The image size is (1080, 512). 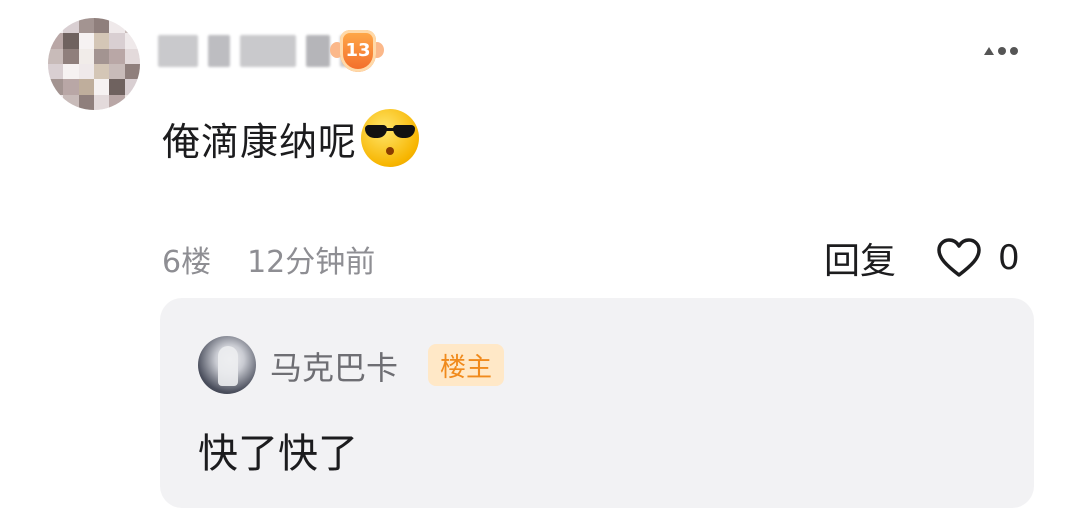 I want to click on comment-actions: 回复 0, so click(x=922, y=258).